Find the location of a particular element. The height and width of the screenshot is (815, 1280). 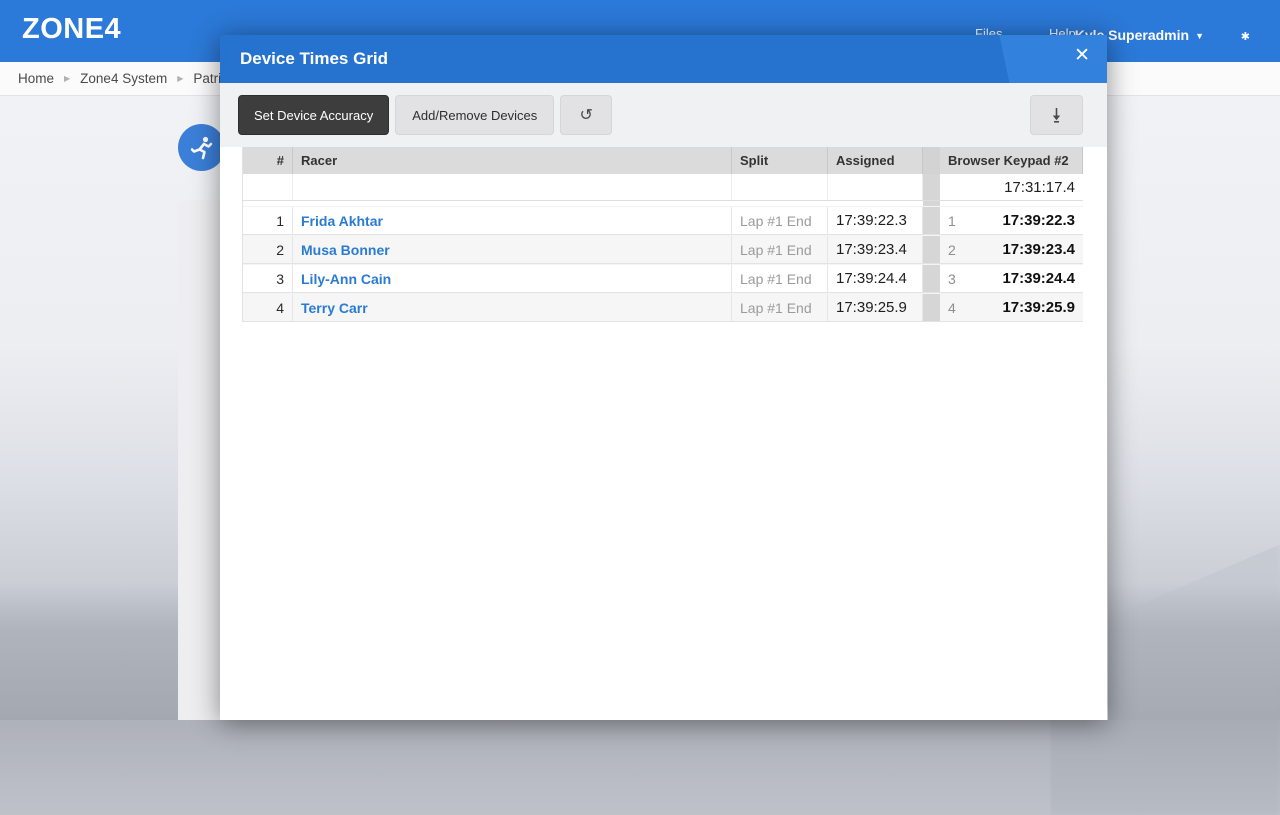

refresh-icon: ↺ is located at coordinates (586, 115).